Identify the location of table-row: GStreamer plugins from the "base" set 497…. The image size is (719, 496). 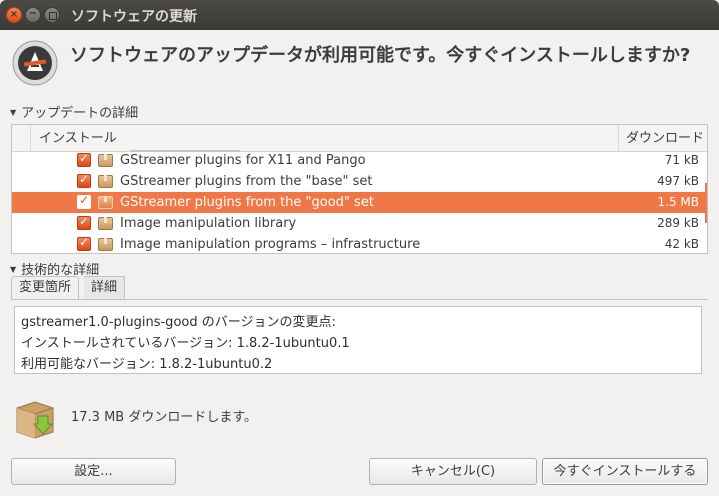
(359, 181).